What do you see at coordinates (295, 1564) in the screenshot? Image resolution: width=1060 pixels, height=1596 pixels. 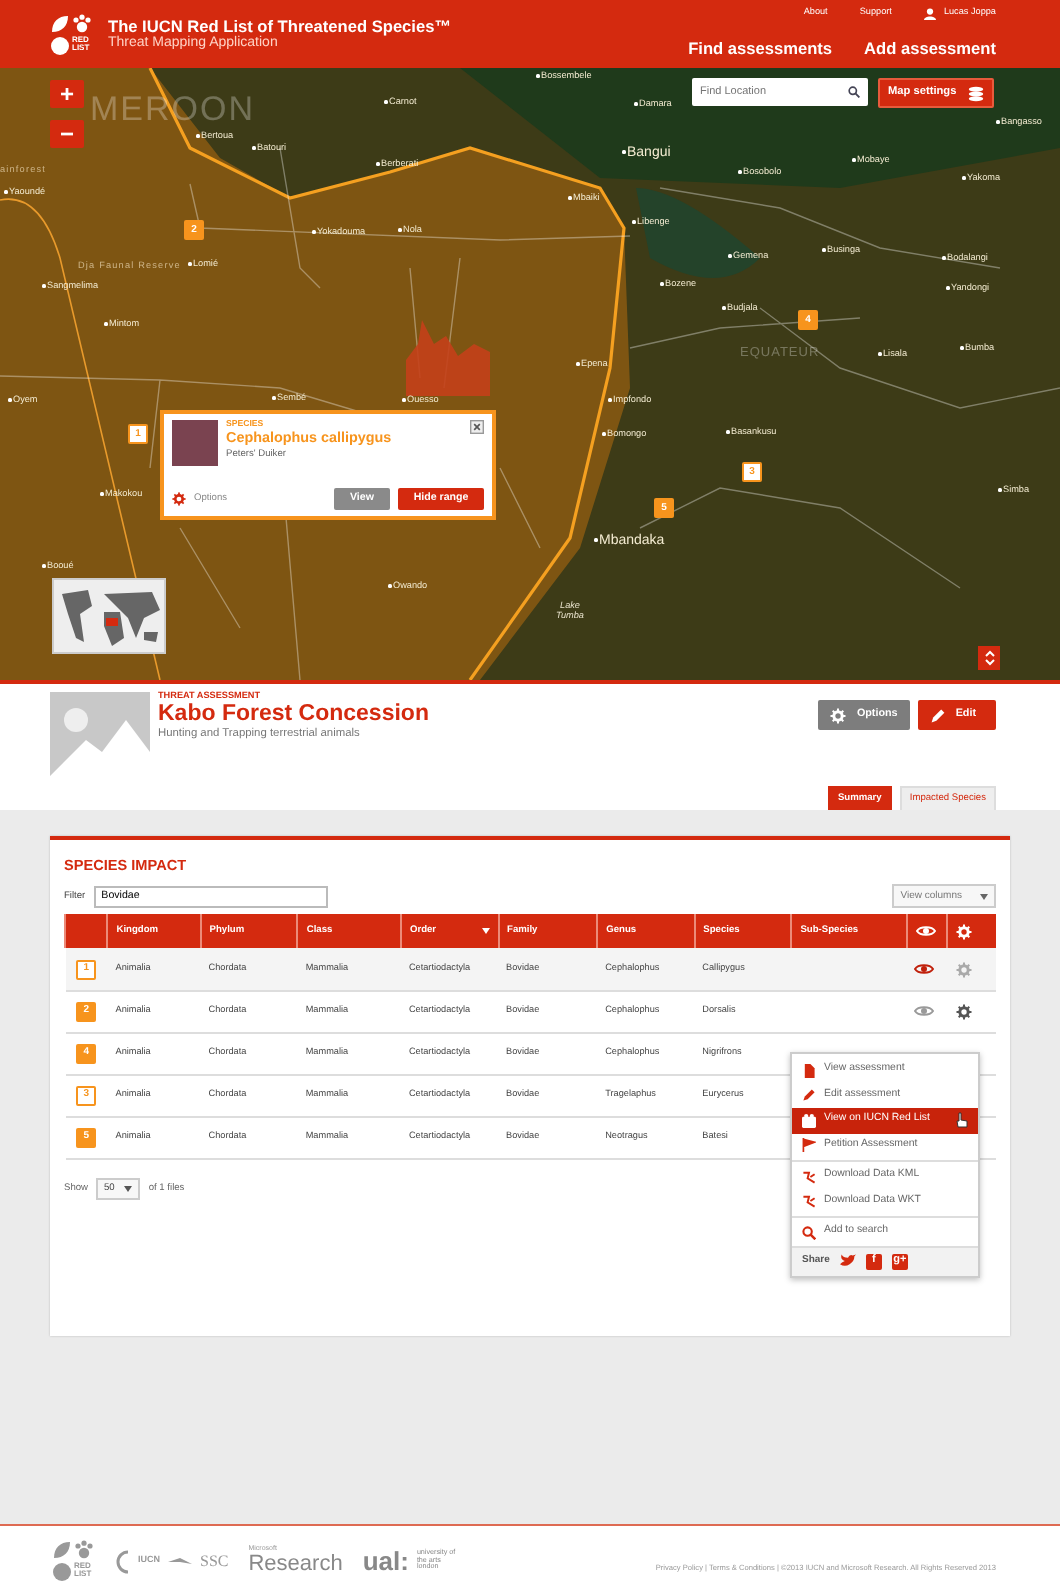 I see `logo-text: Research` at bounding box center [295, 1564].